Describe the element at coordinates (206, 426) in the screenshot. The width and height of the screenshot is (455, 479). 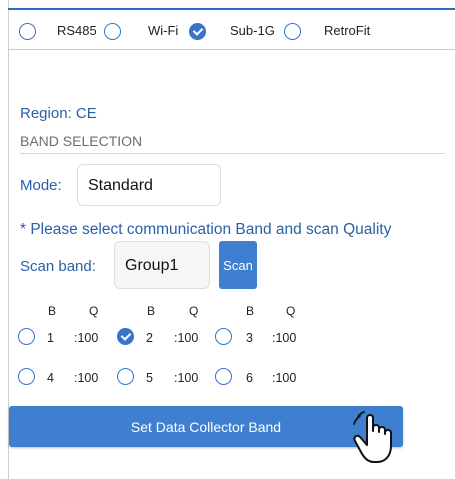
I see `set-data-collector-band-button: Set Data Collector Band` at that location.